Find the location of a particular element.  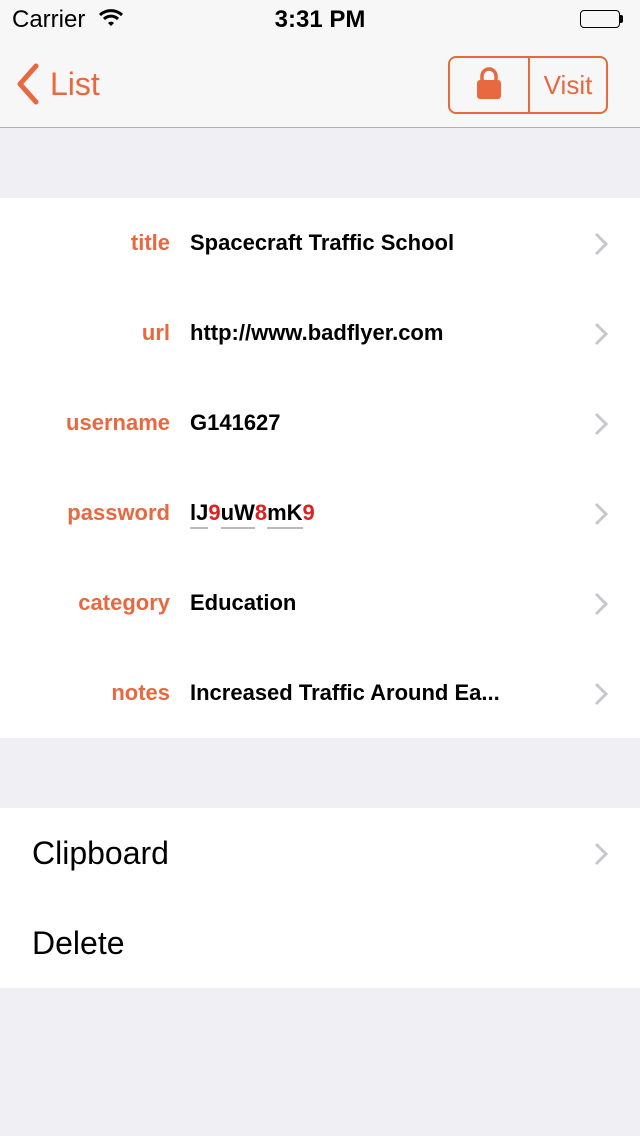

field-value: G141627 is located at coordinates (235, 422).